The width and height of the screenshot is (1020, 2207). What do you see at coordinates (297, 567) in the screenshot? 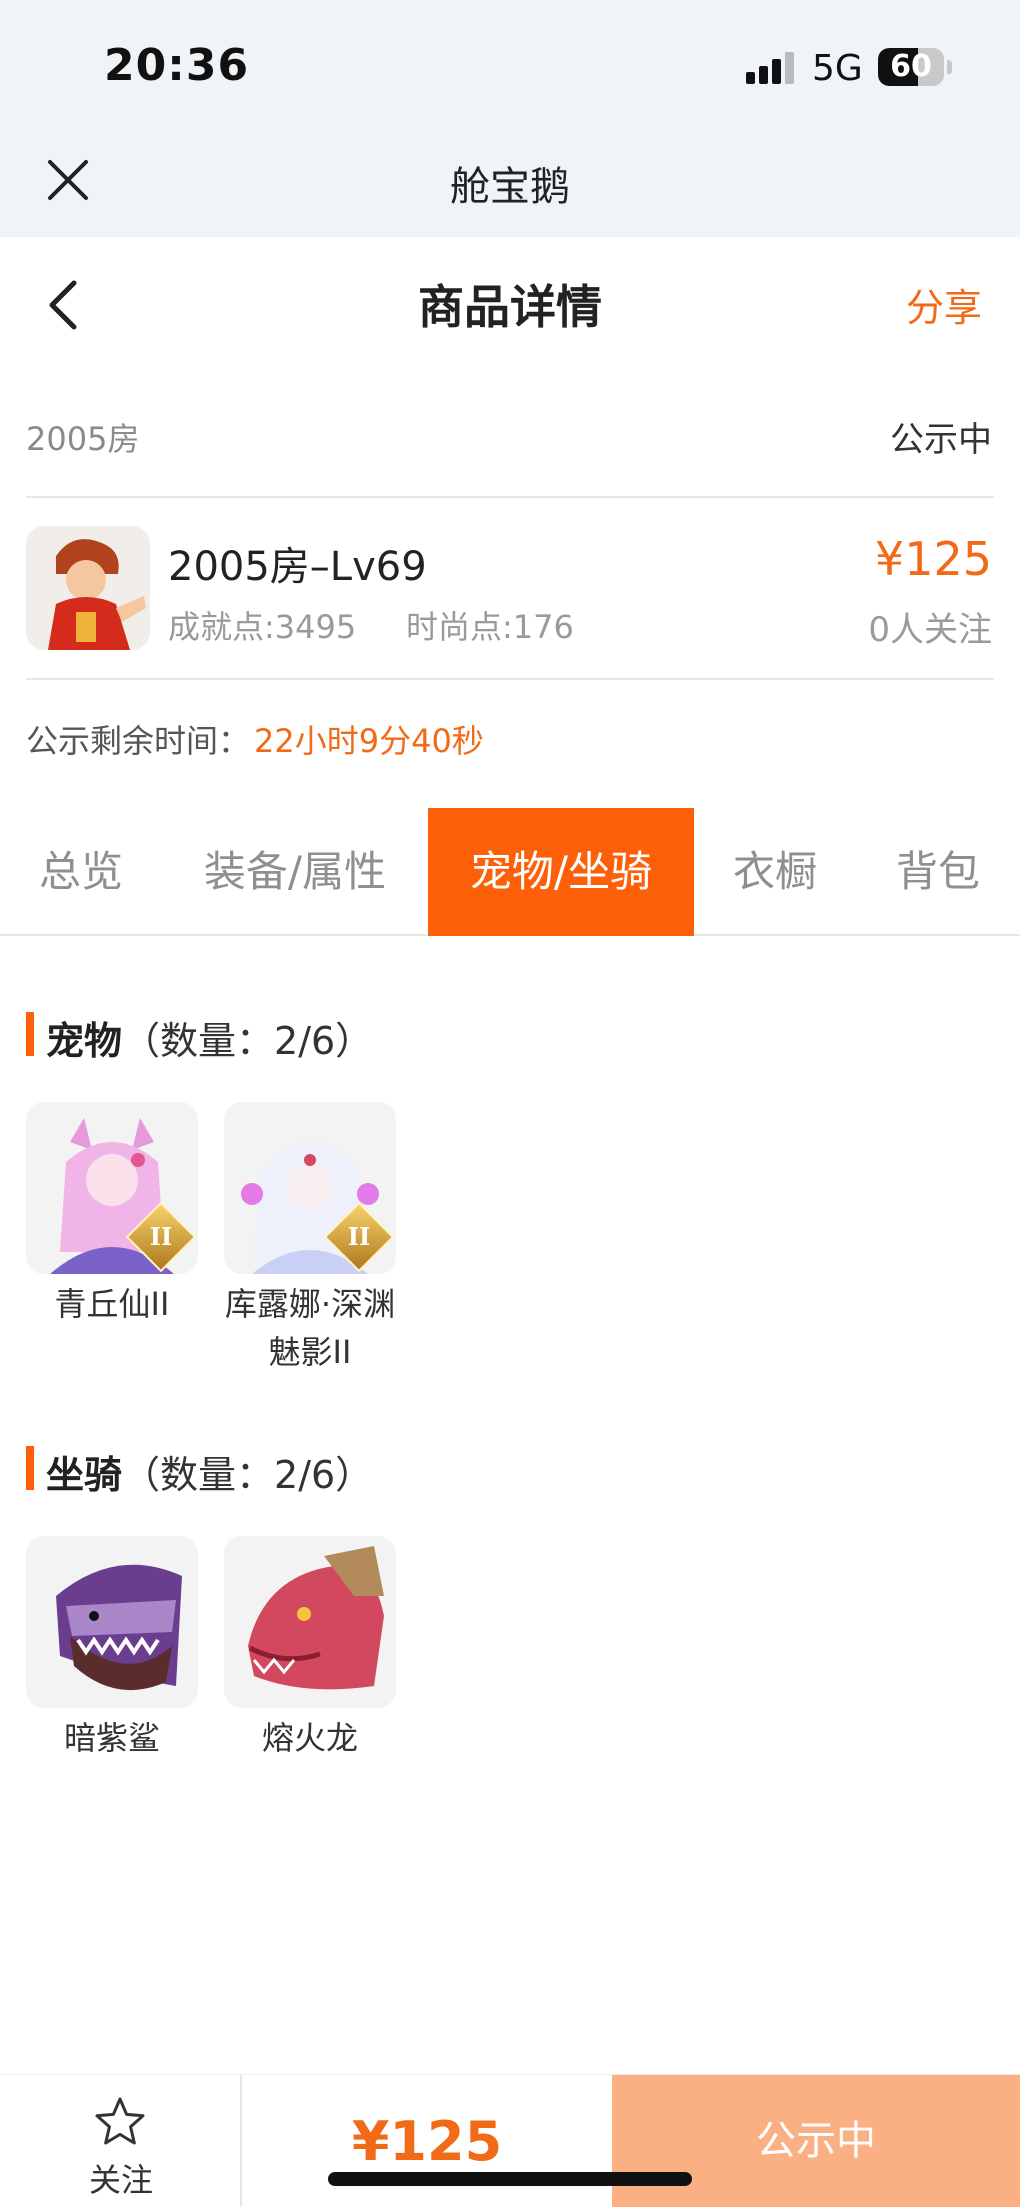
I see `item-name: 2005房–Lv69` at bounding box center [297, 567].